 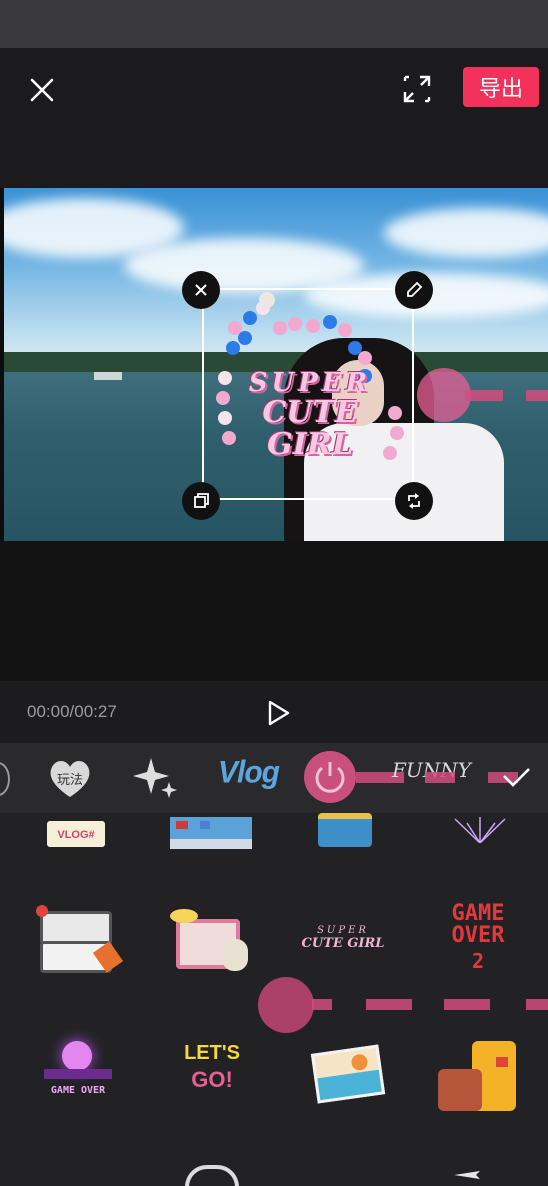 I want to click on photo-sea, so click(x=349, y=1085).